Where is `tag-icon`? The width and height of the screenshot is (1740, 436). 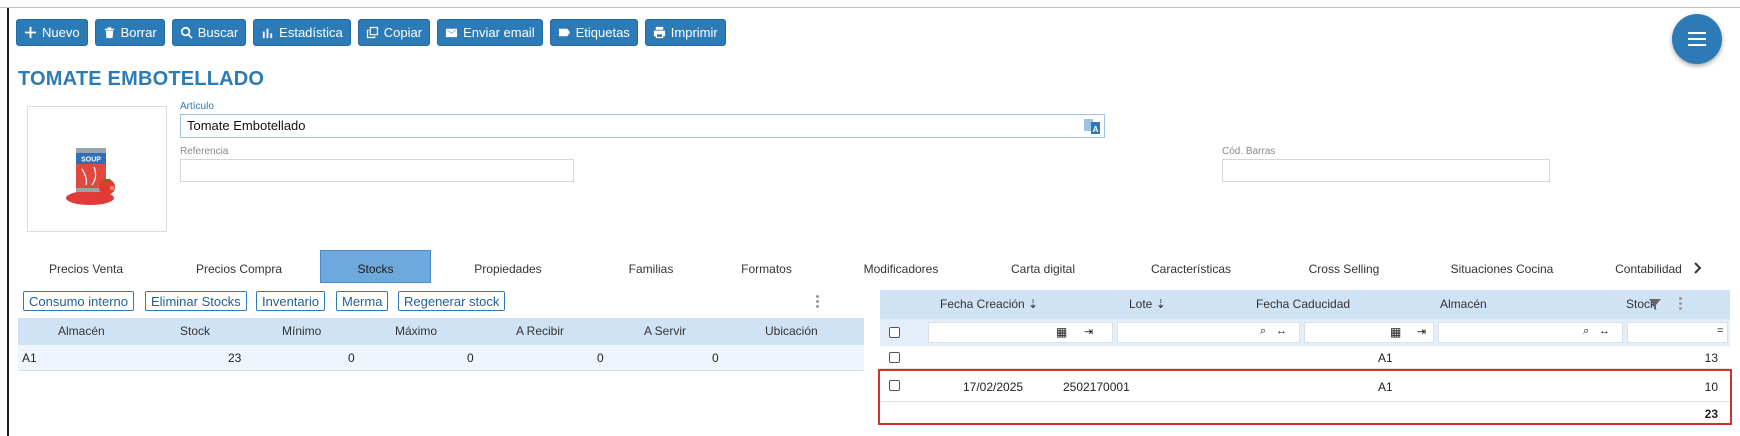
tag-icon is located at coordinates (564, 32).